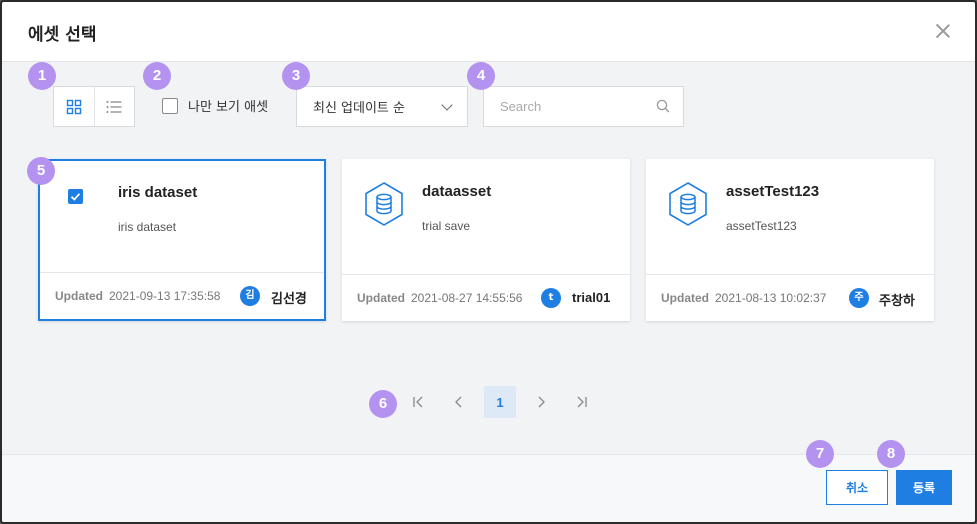  I want to click on card-description: assetTest123, so click(761, 226).